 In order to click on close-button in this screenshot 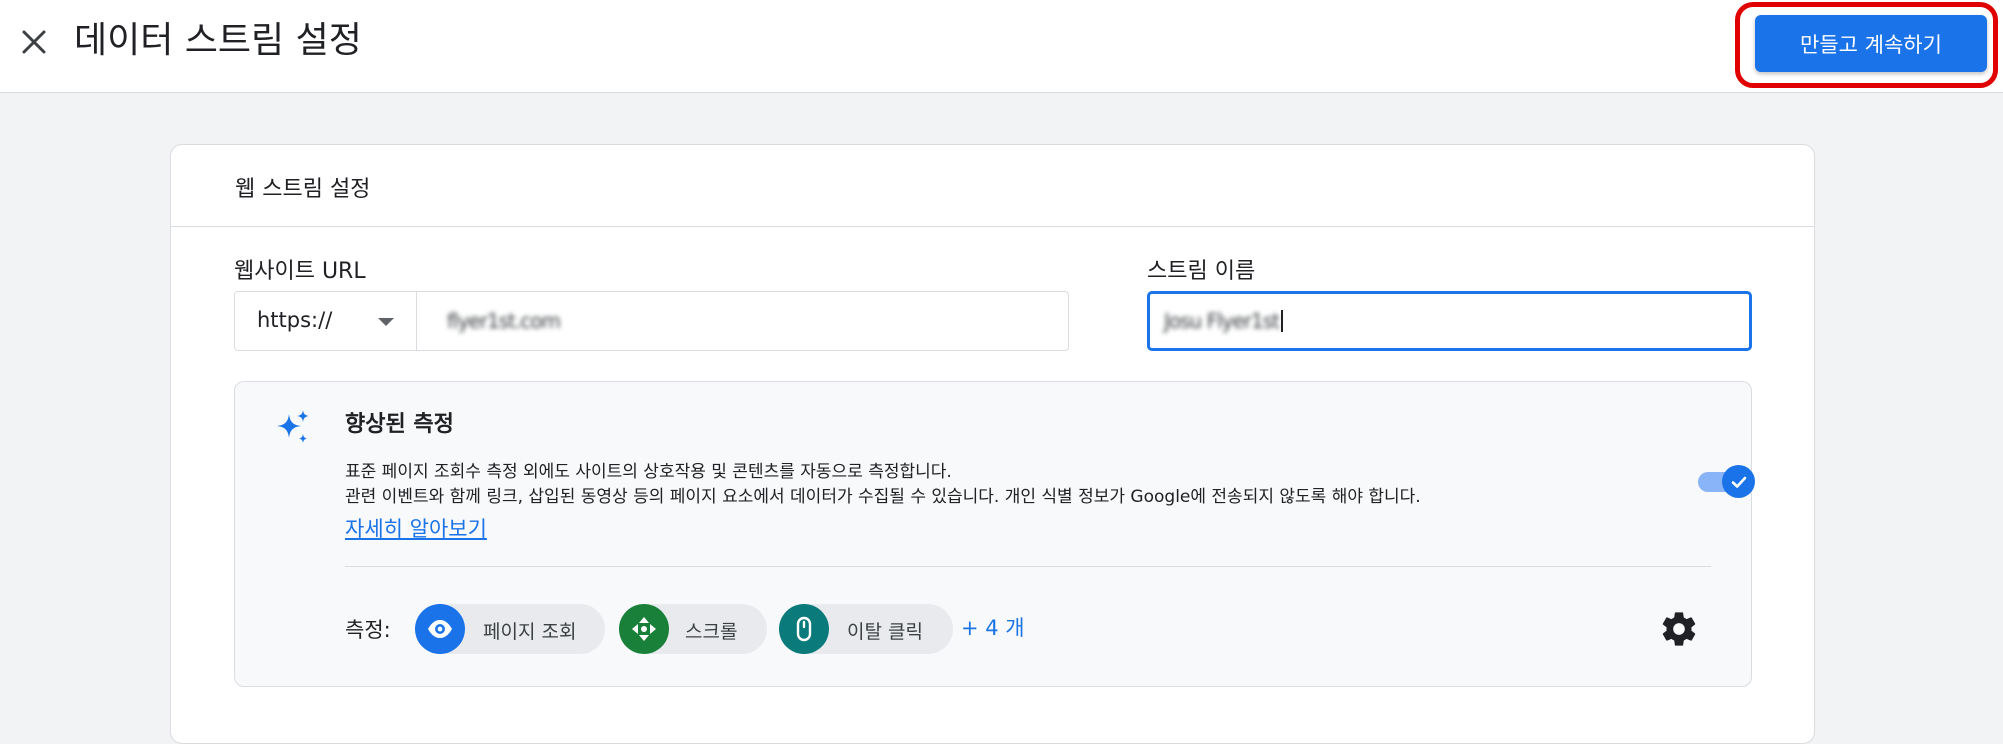, I will do `click(34, 42)`.